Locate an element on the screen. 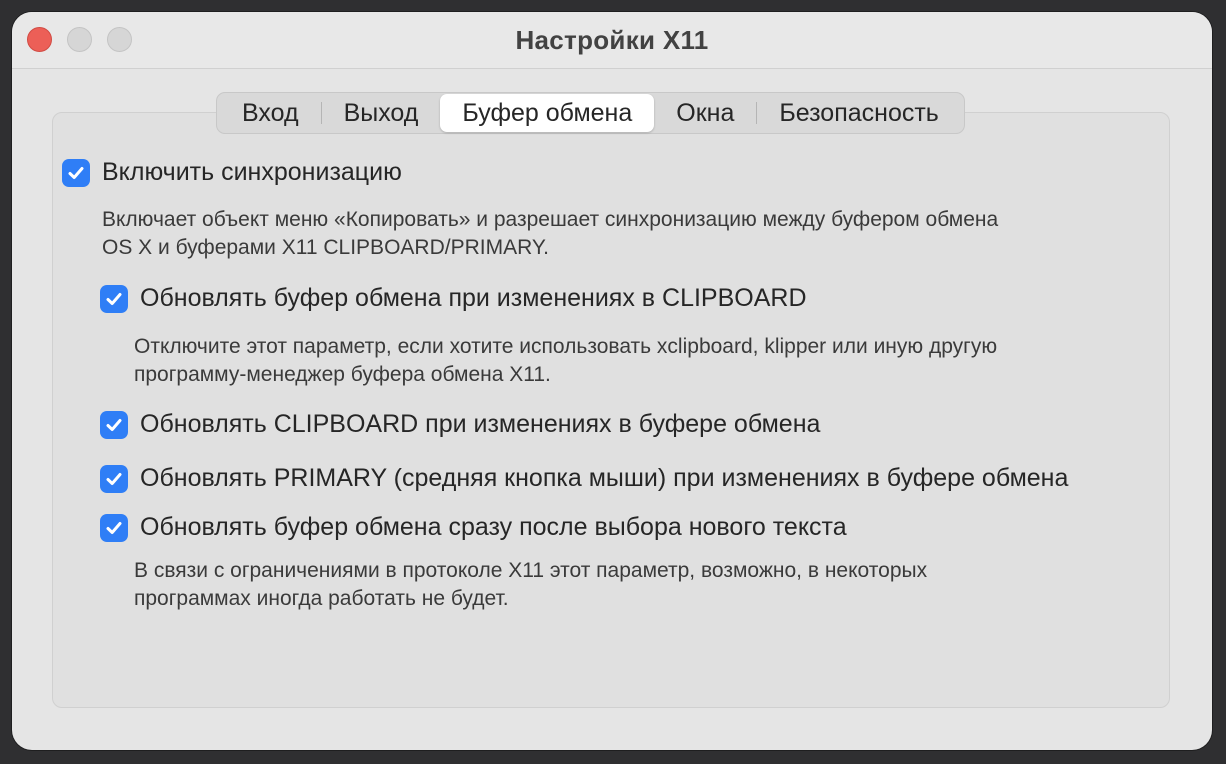 This screenshot has width=1226, height=764. update-primary-on-pasteboard-checkbox is located at coordinates (114, 478).